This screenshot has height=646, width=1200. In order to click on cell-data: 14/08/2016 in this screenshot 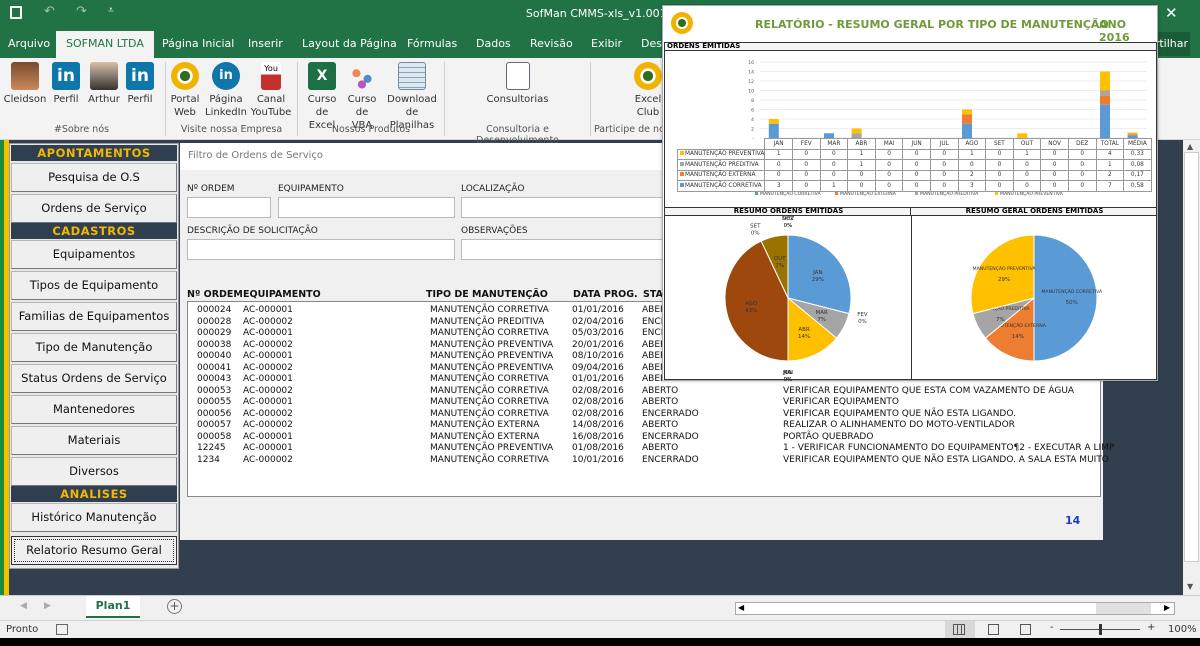, I will do `click(598, 425)`.